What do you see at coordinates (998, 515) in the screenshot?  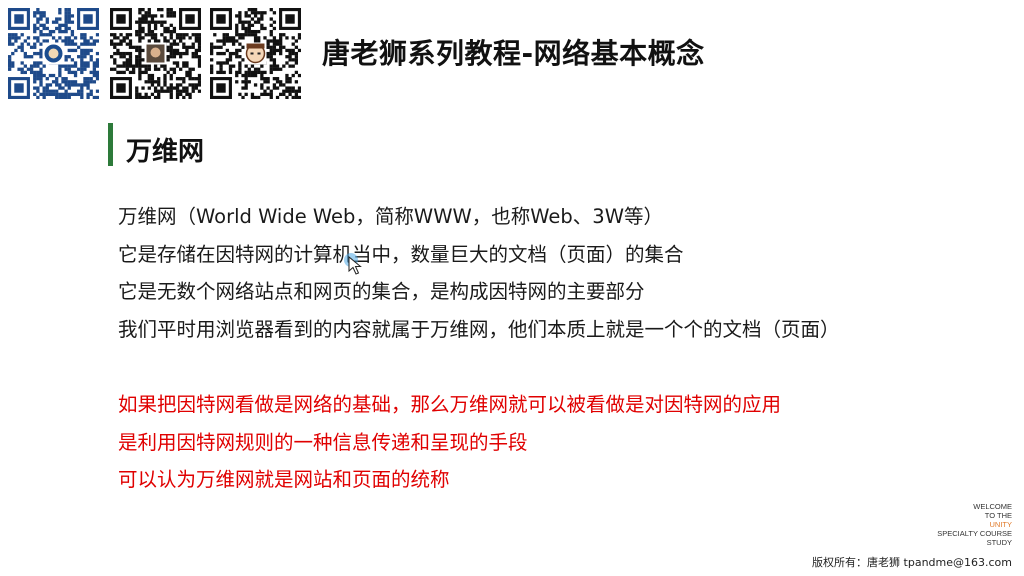 I see `welcome-line: TO THE` at bounding box center [998, 515].